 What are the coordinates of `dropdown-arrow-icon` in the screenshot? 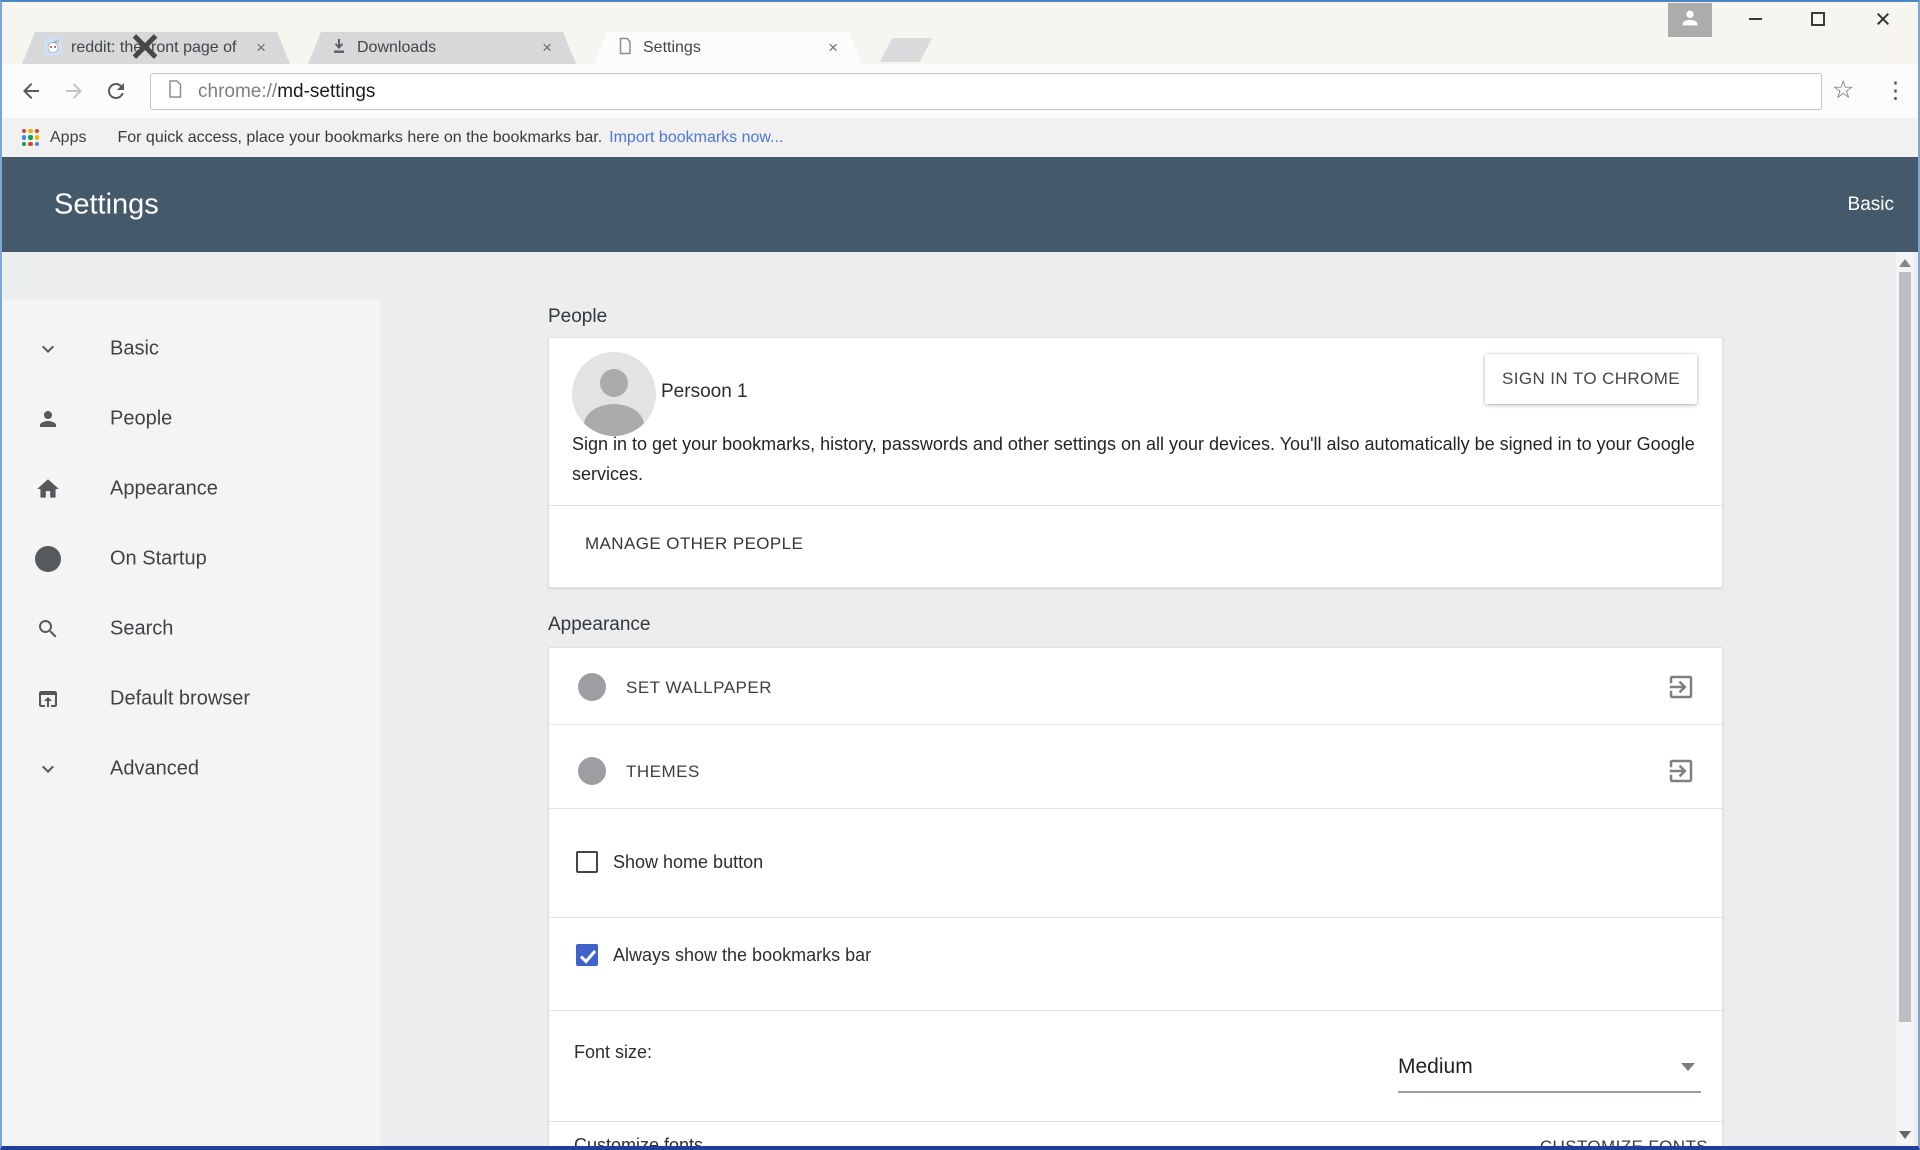 It's located at (1688, 1067).